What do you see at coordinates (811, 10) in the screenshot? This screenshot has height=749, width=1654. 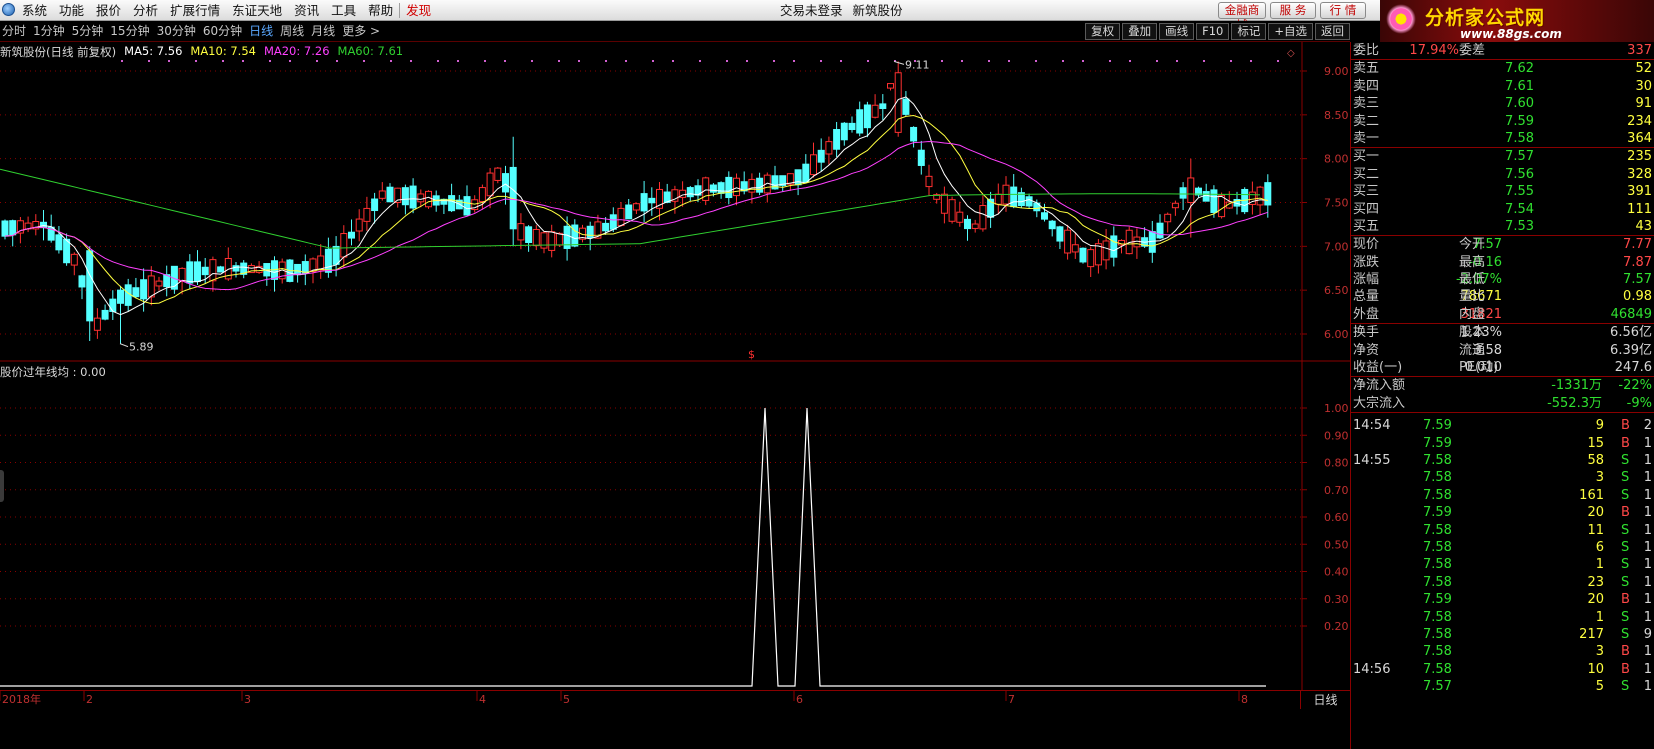 I see `login-status: 交易未登录` at bounding box center [811, 10].